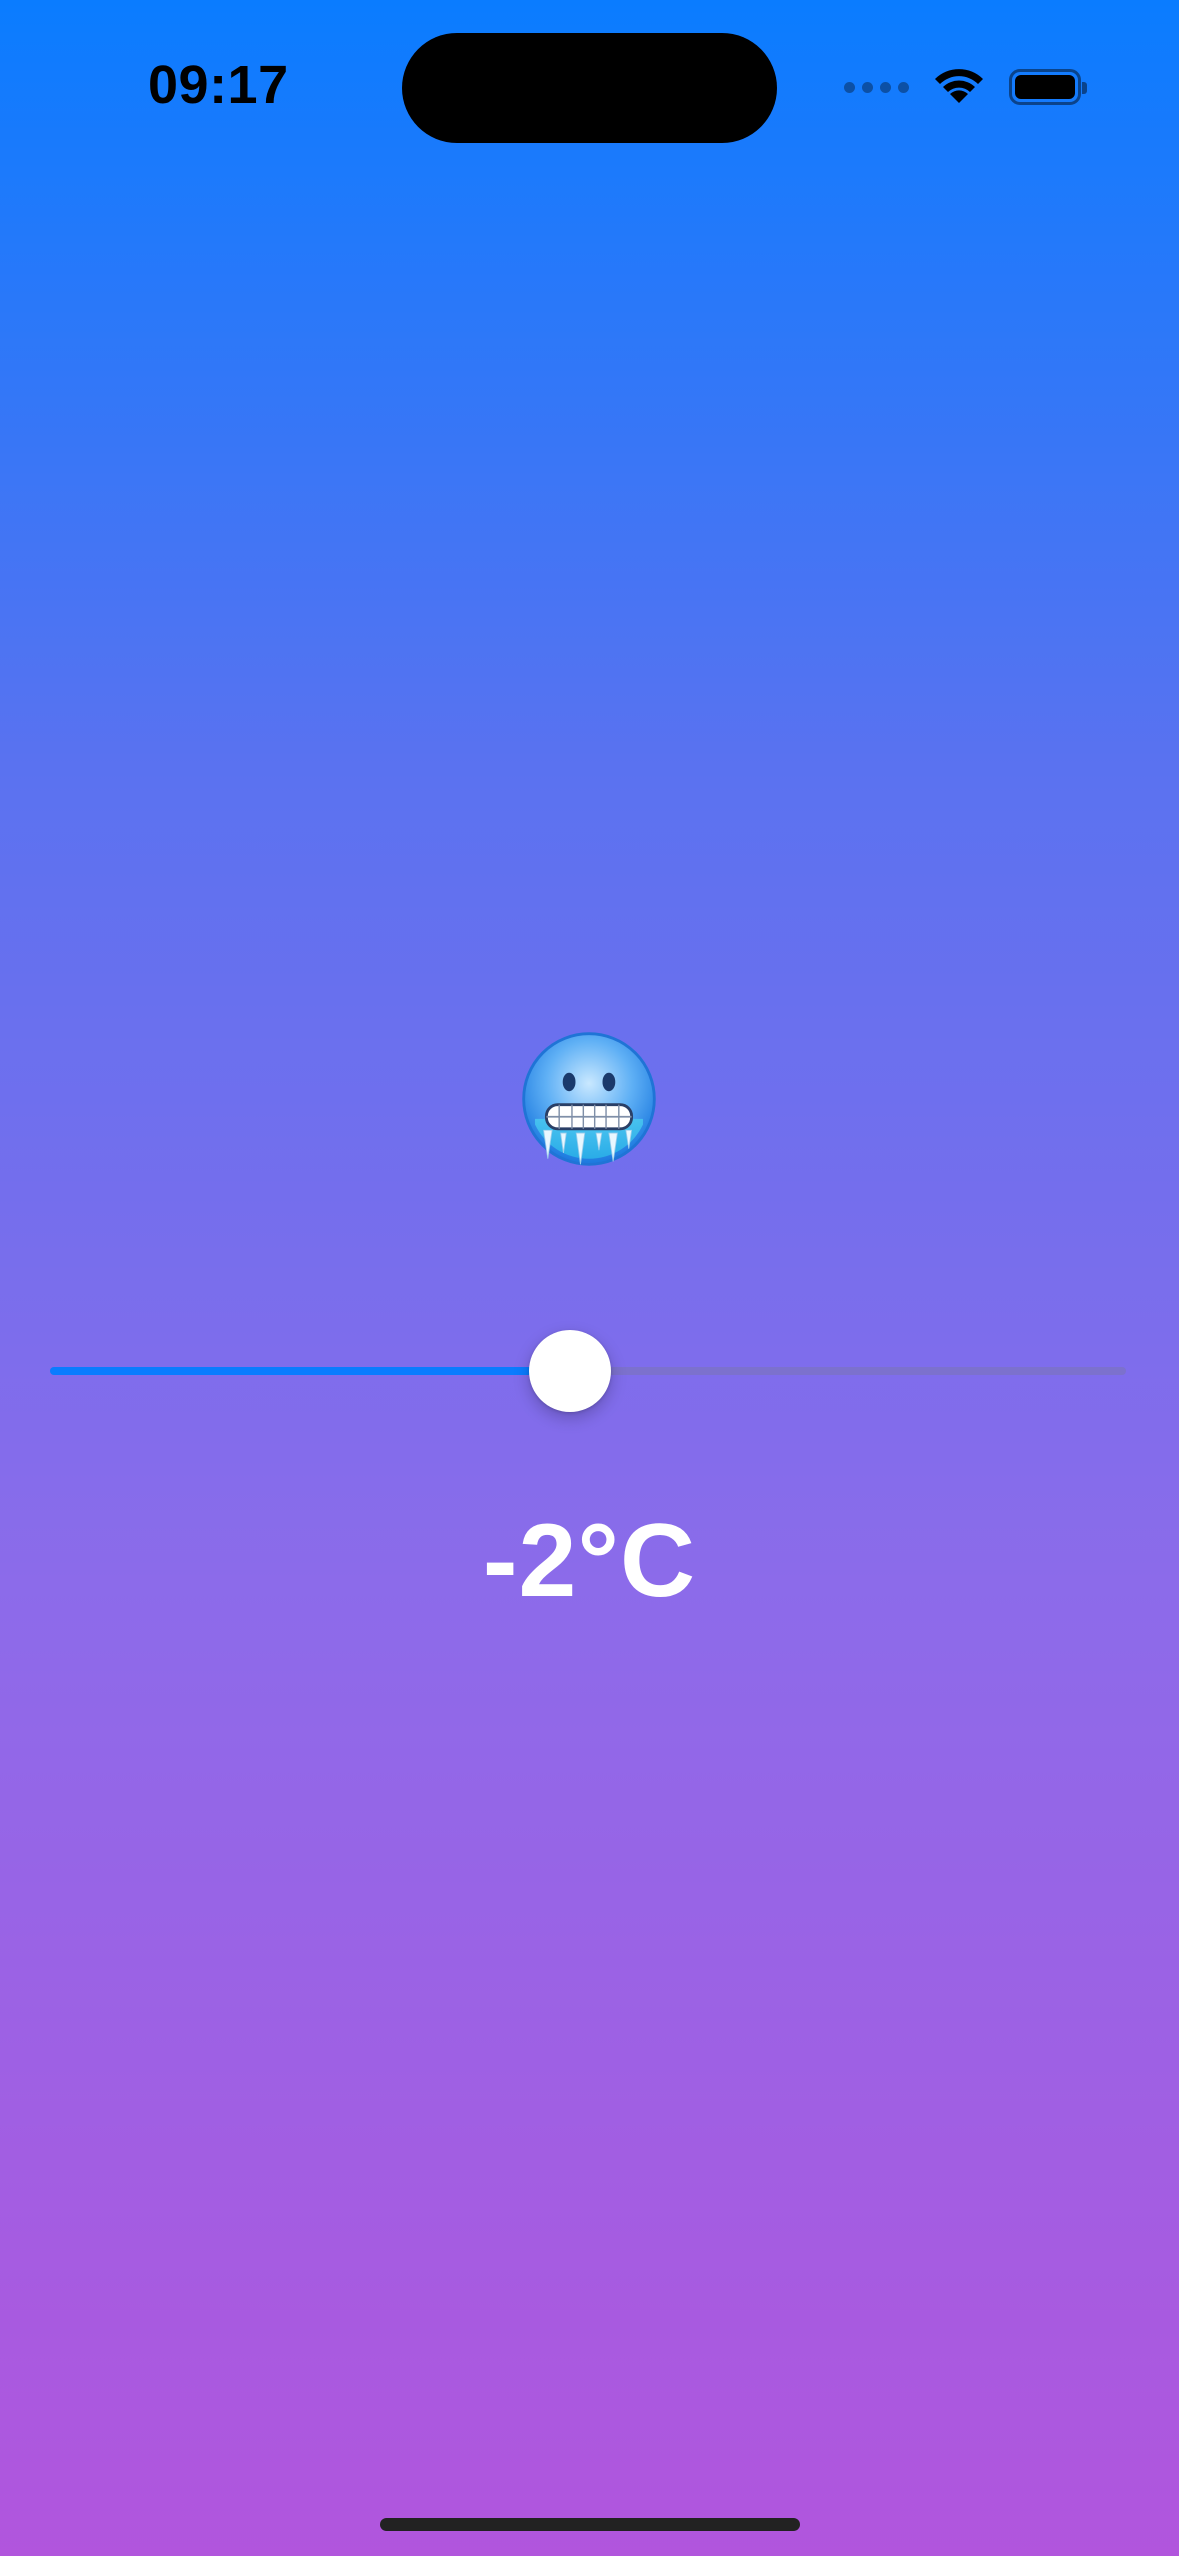 Image resolution: width=1179 pixels, height=2556 pixels. I want to click on slider-thumb, so click(570, 1371).